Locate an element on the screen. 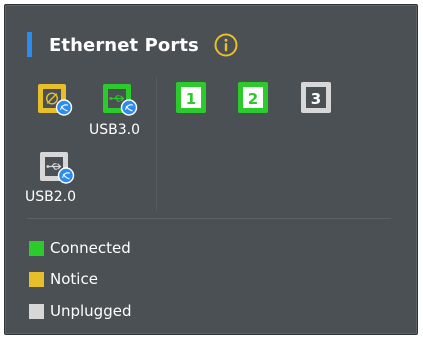  lan1-port-number: 1 is located at coordinates (191, 99).